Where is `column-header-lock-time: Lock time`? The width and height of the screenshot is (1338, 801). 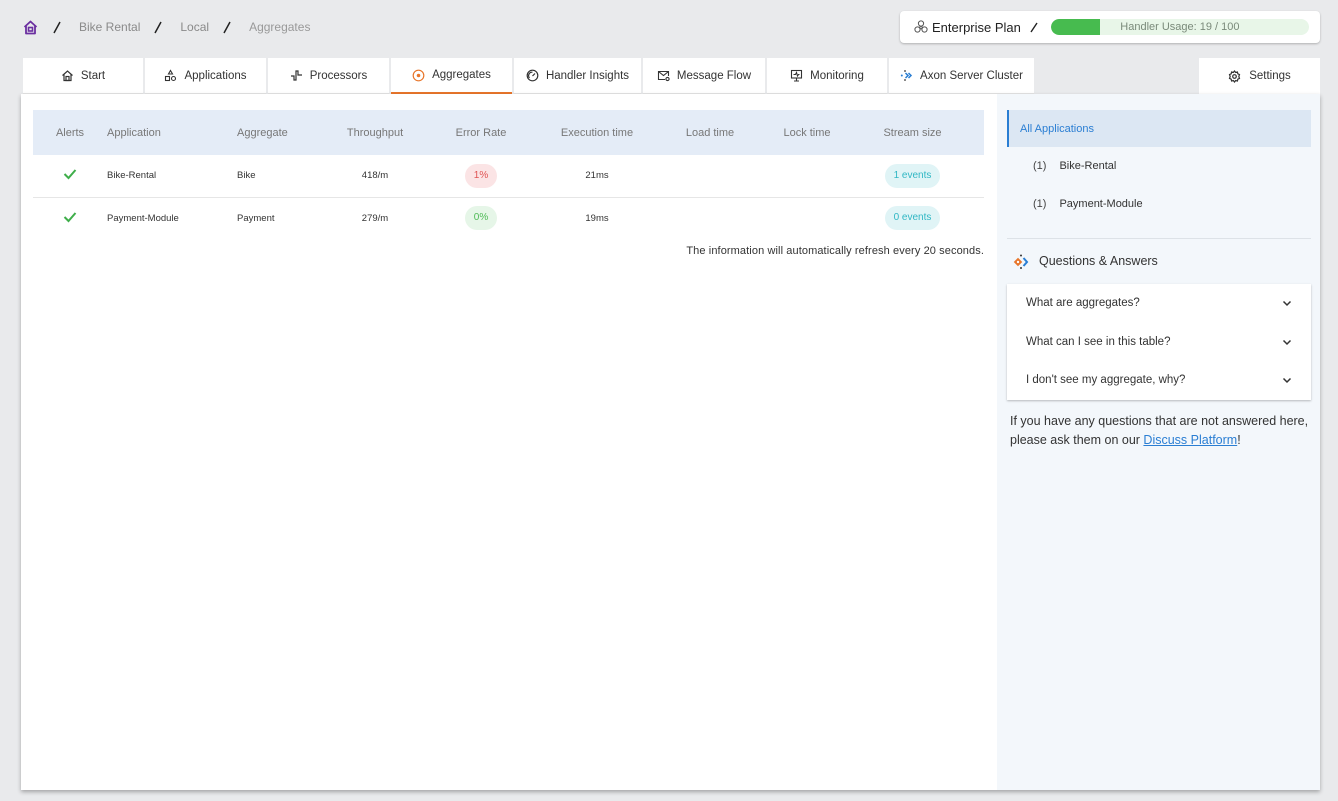
column-header-lock-time: Lock time is located at coordinates (807, 132).